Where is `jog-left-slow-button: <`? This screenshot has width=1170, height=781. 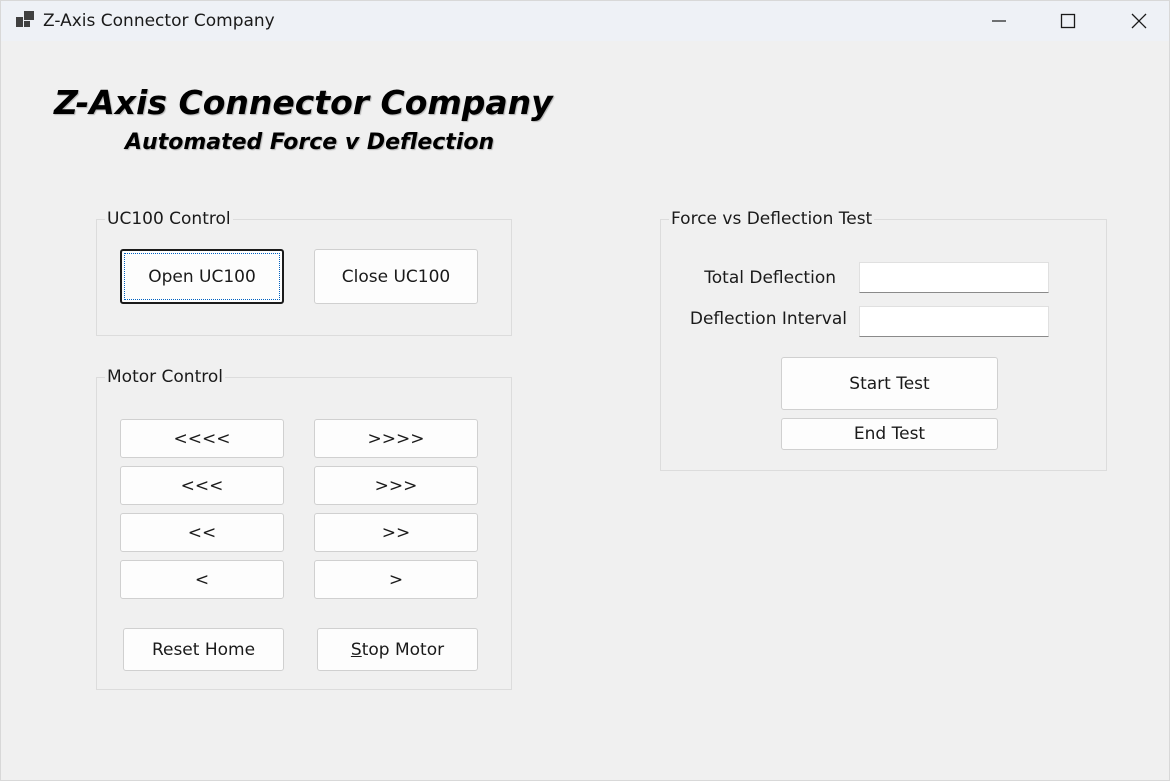
jog-left-slow-button: < is located at coordinates (202, 579).